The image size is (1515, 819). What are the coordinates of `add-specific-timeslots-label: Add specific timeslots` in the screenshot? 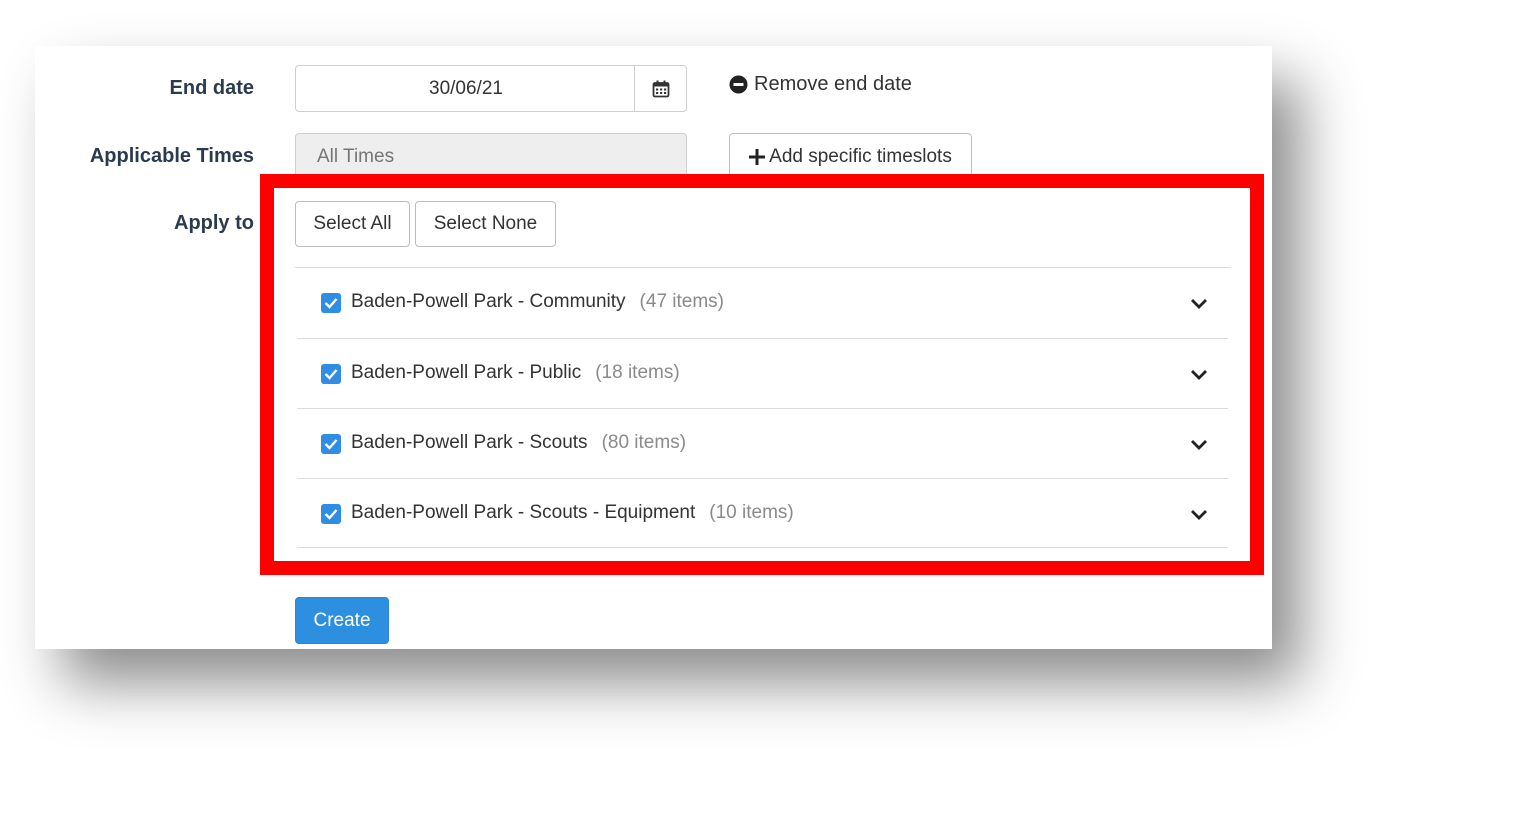 It's located at (860, 156).